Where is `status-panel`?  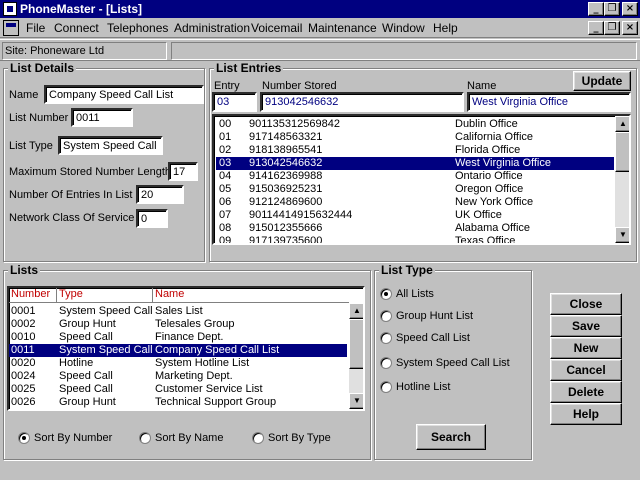
status-panel is located at coordinates (404, 51).